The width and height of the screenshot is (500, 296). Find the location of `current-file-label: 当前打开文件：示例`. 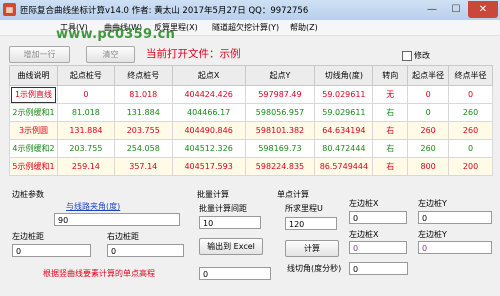

current-file-label: 当前打开文件：示例 is located at coordinates (193, 54).